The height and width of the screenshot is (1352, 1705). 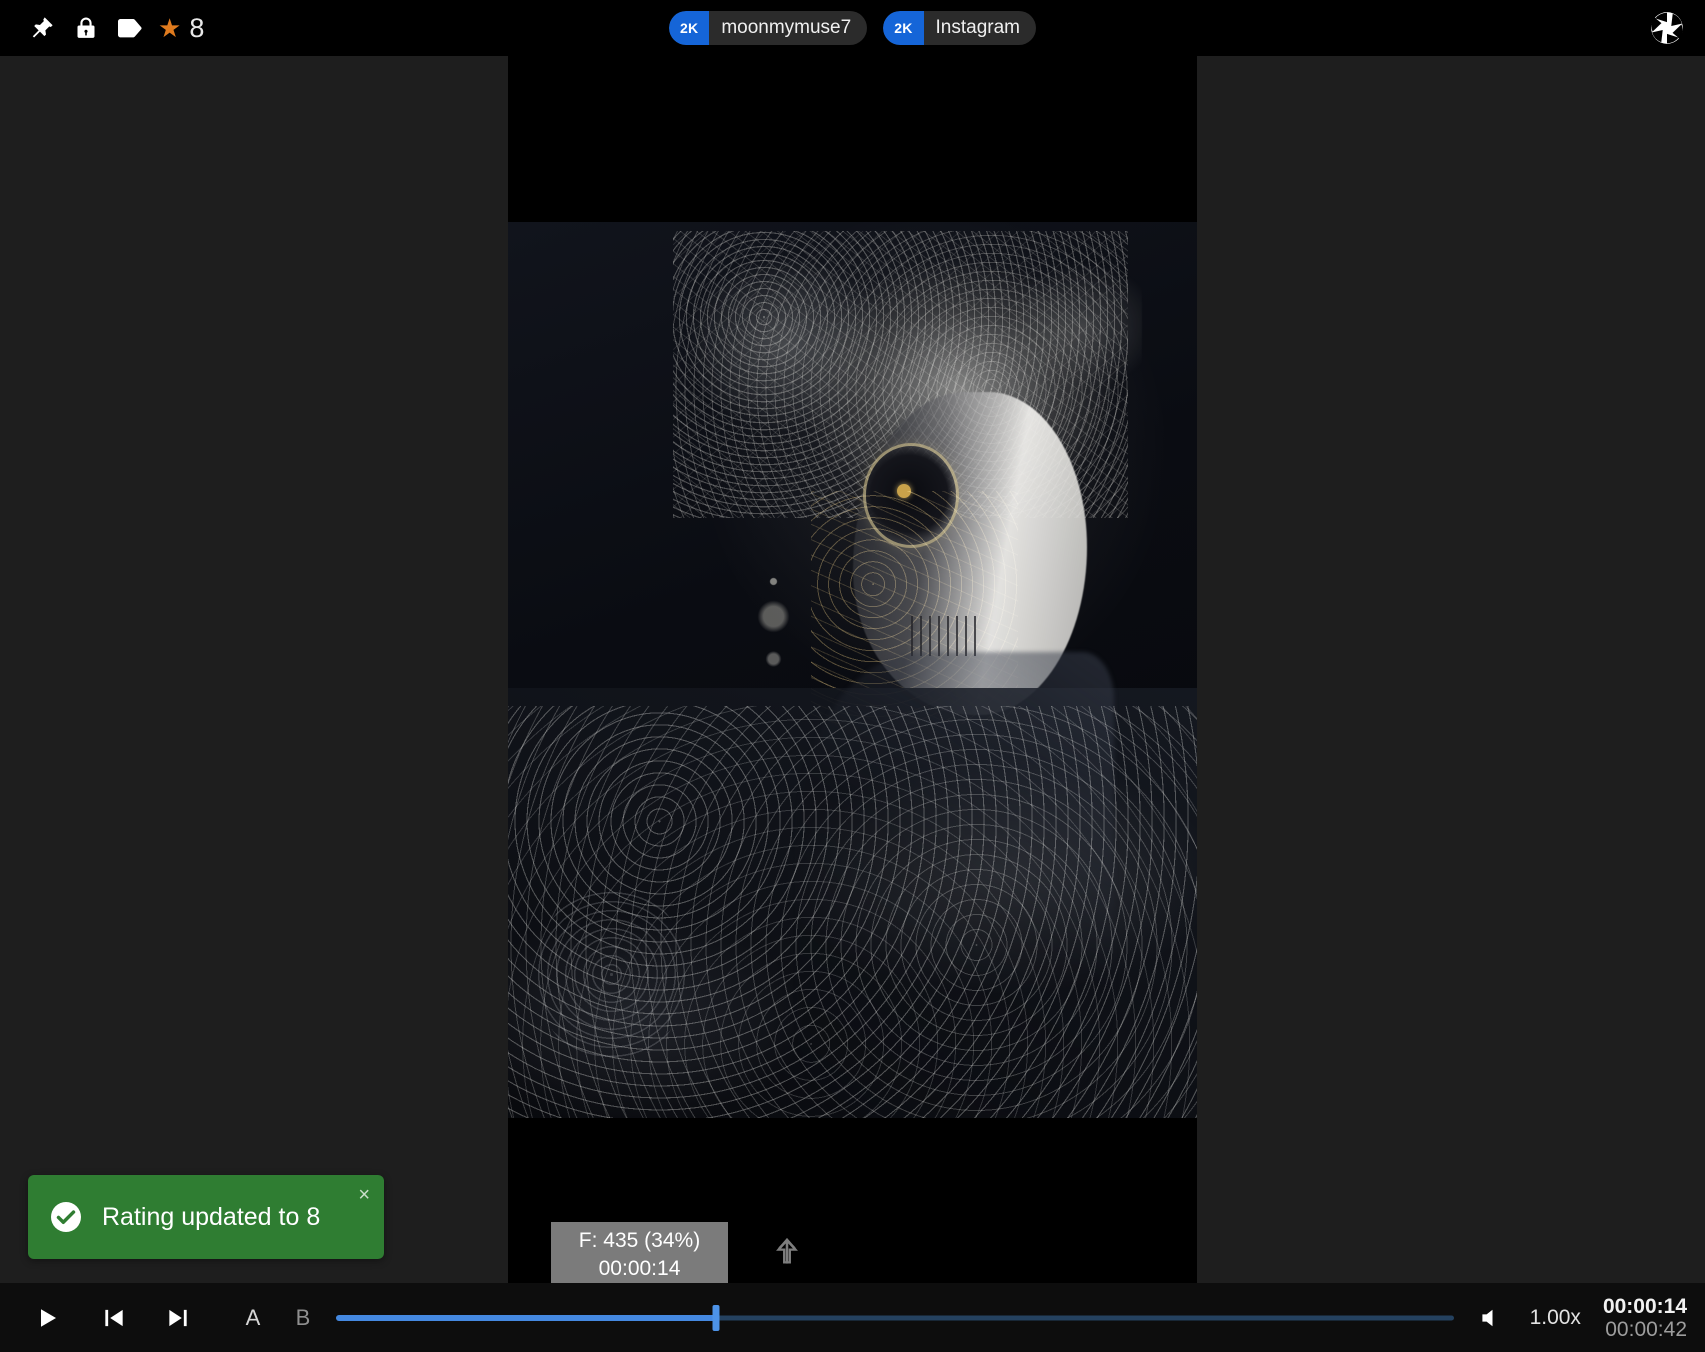 I want to click on time-current: 00:00:14, so click(x=1644, y=1306).